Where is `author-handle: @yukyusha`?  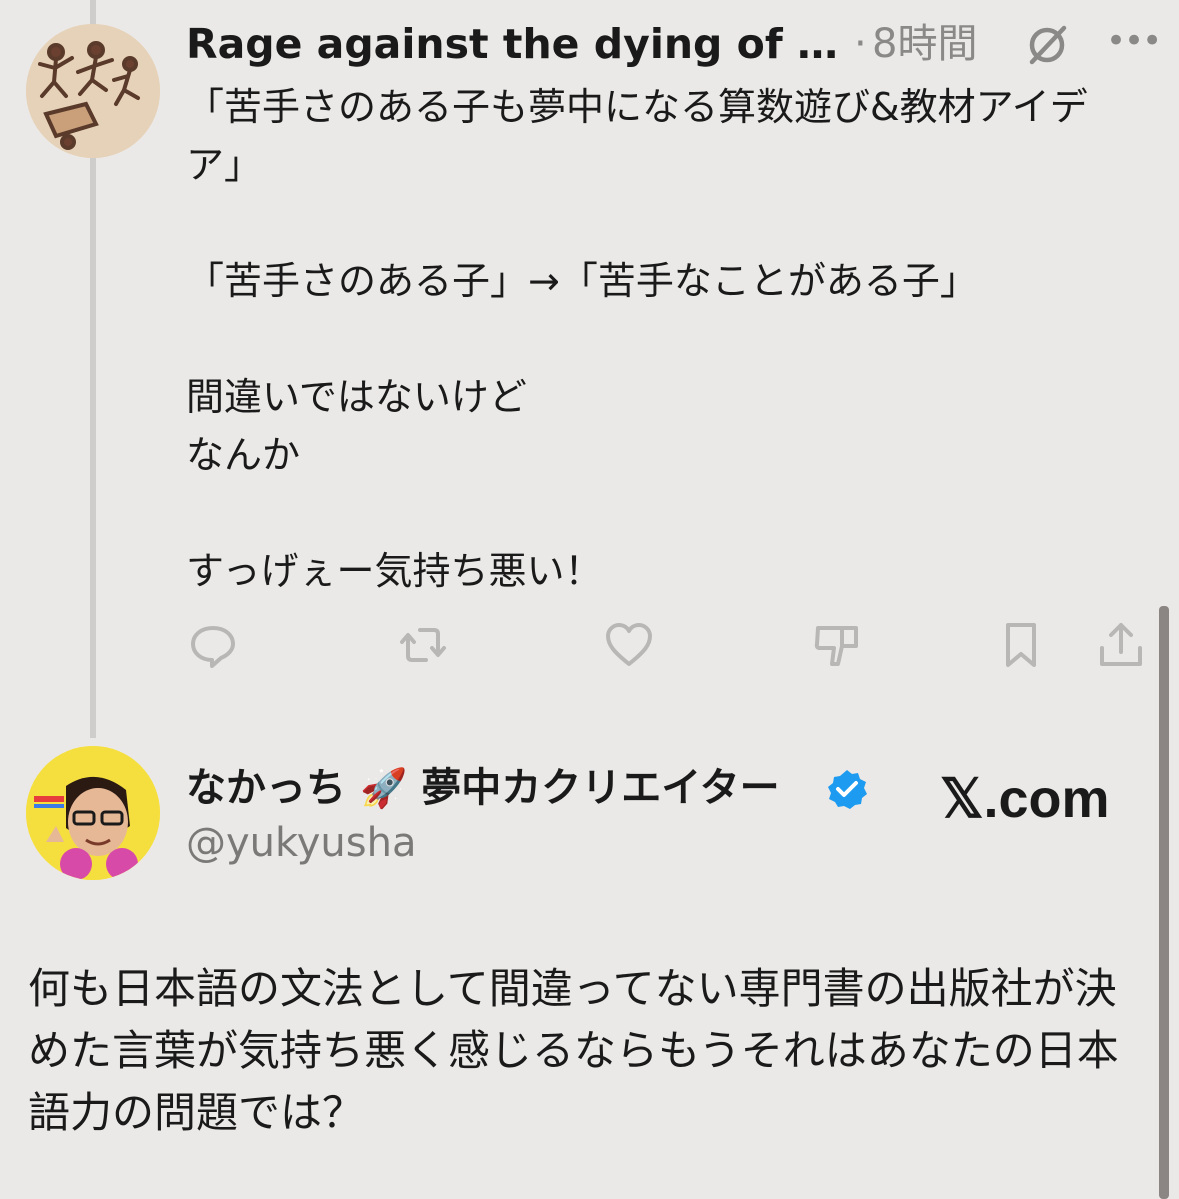 author-handle: @yukyusha is located at coordinates (301, 843).